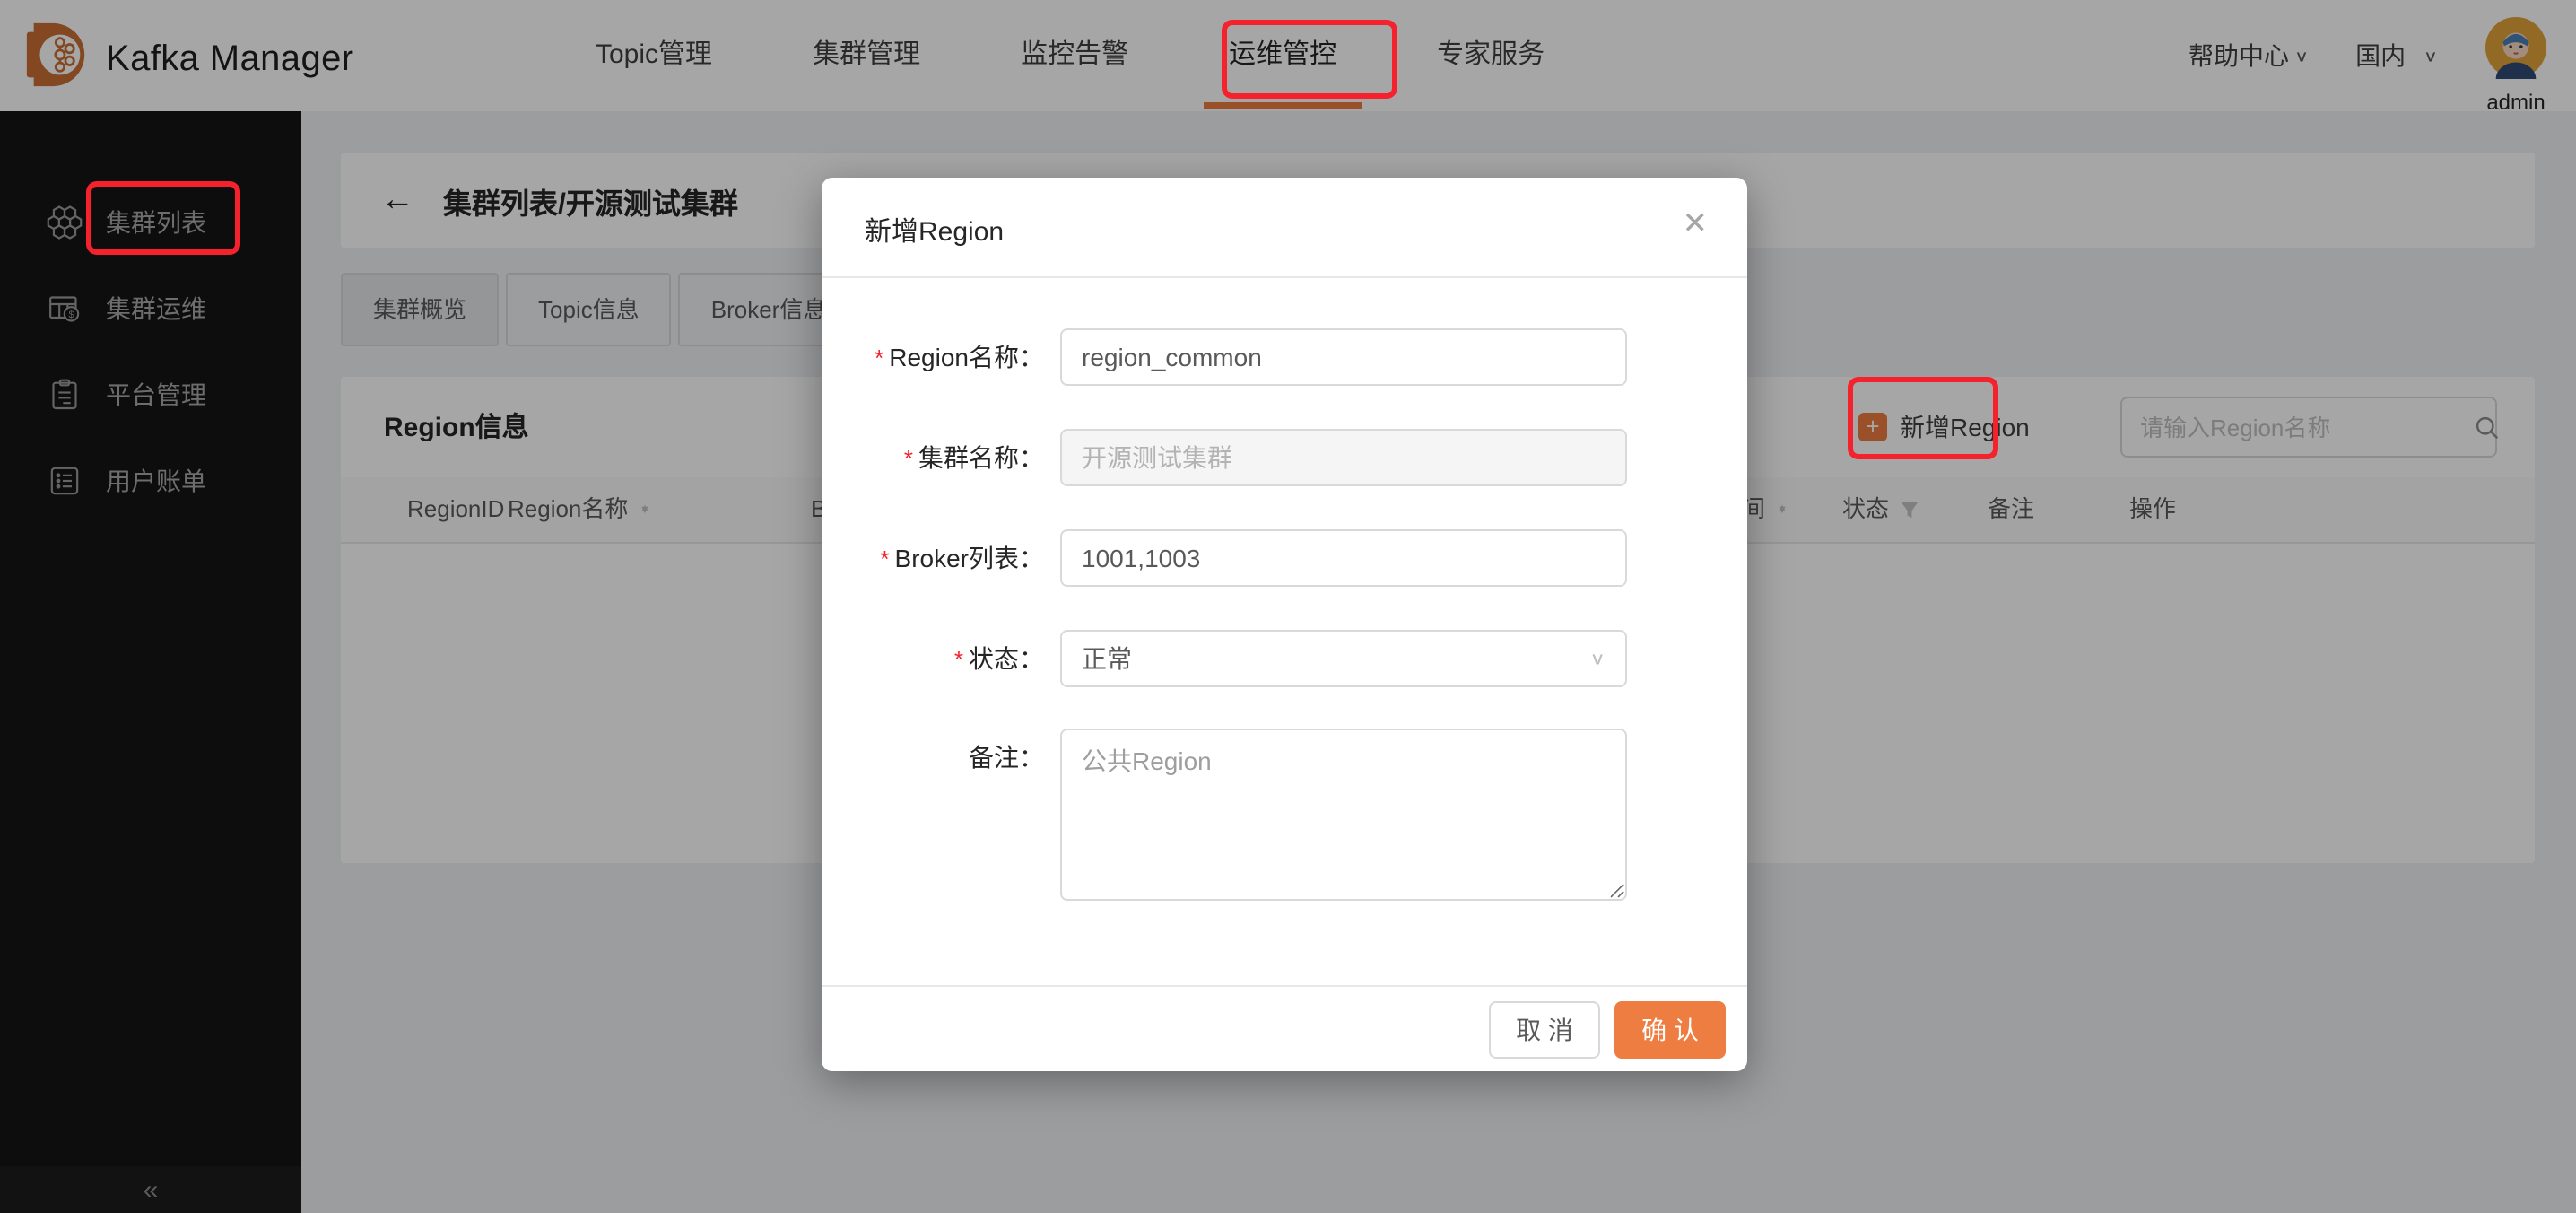 This screenshot has width=2576, height=1213. I want to click on chevron-down-icon: ∨, so click(1597, 658).